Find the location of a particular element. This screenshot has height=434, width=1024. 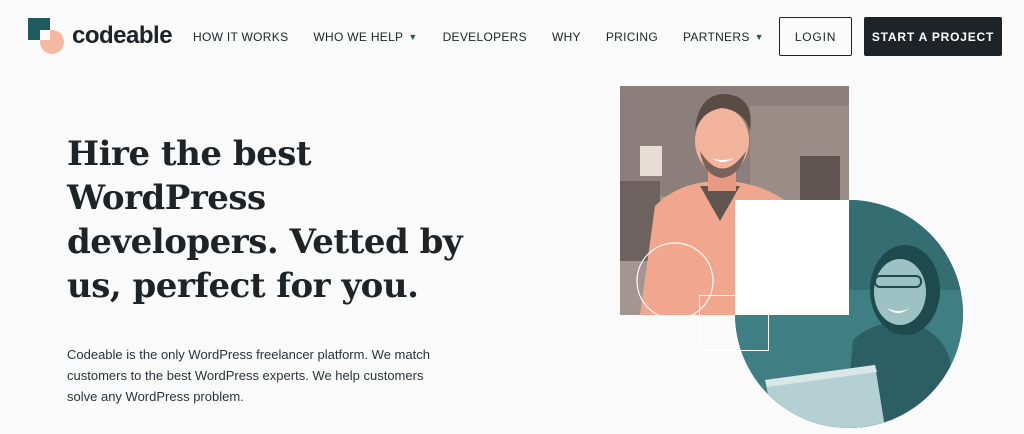

nav-who-we-help: WHO WE HELP ▼ is located at coordinates (365, 37).